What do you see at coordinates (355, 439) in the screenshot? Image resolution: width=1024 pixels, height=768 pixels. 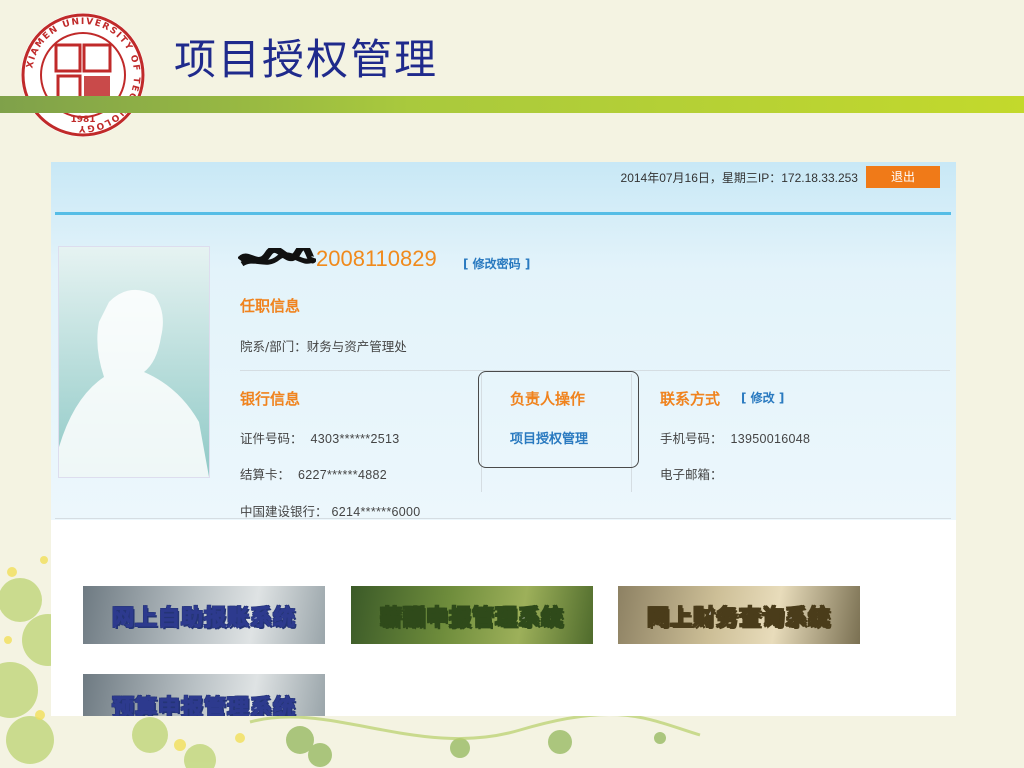 I see `id-number-value: 4303******2513` at bounding box center [355, 439].